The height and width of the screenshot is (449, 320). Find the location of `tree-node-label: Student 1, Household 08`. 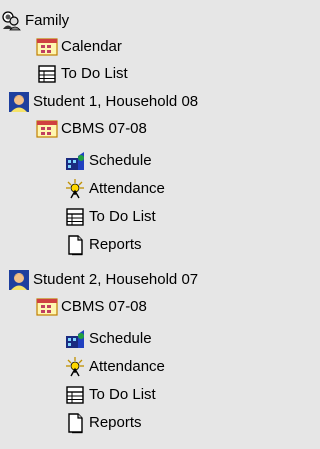

tree-node-label: Student 1, Household 08 is located at coordinates (116, 101).